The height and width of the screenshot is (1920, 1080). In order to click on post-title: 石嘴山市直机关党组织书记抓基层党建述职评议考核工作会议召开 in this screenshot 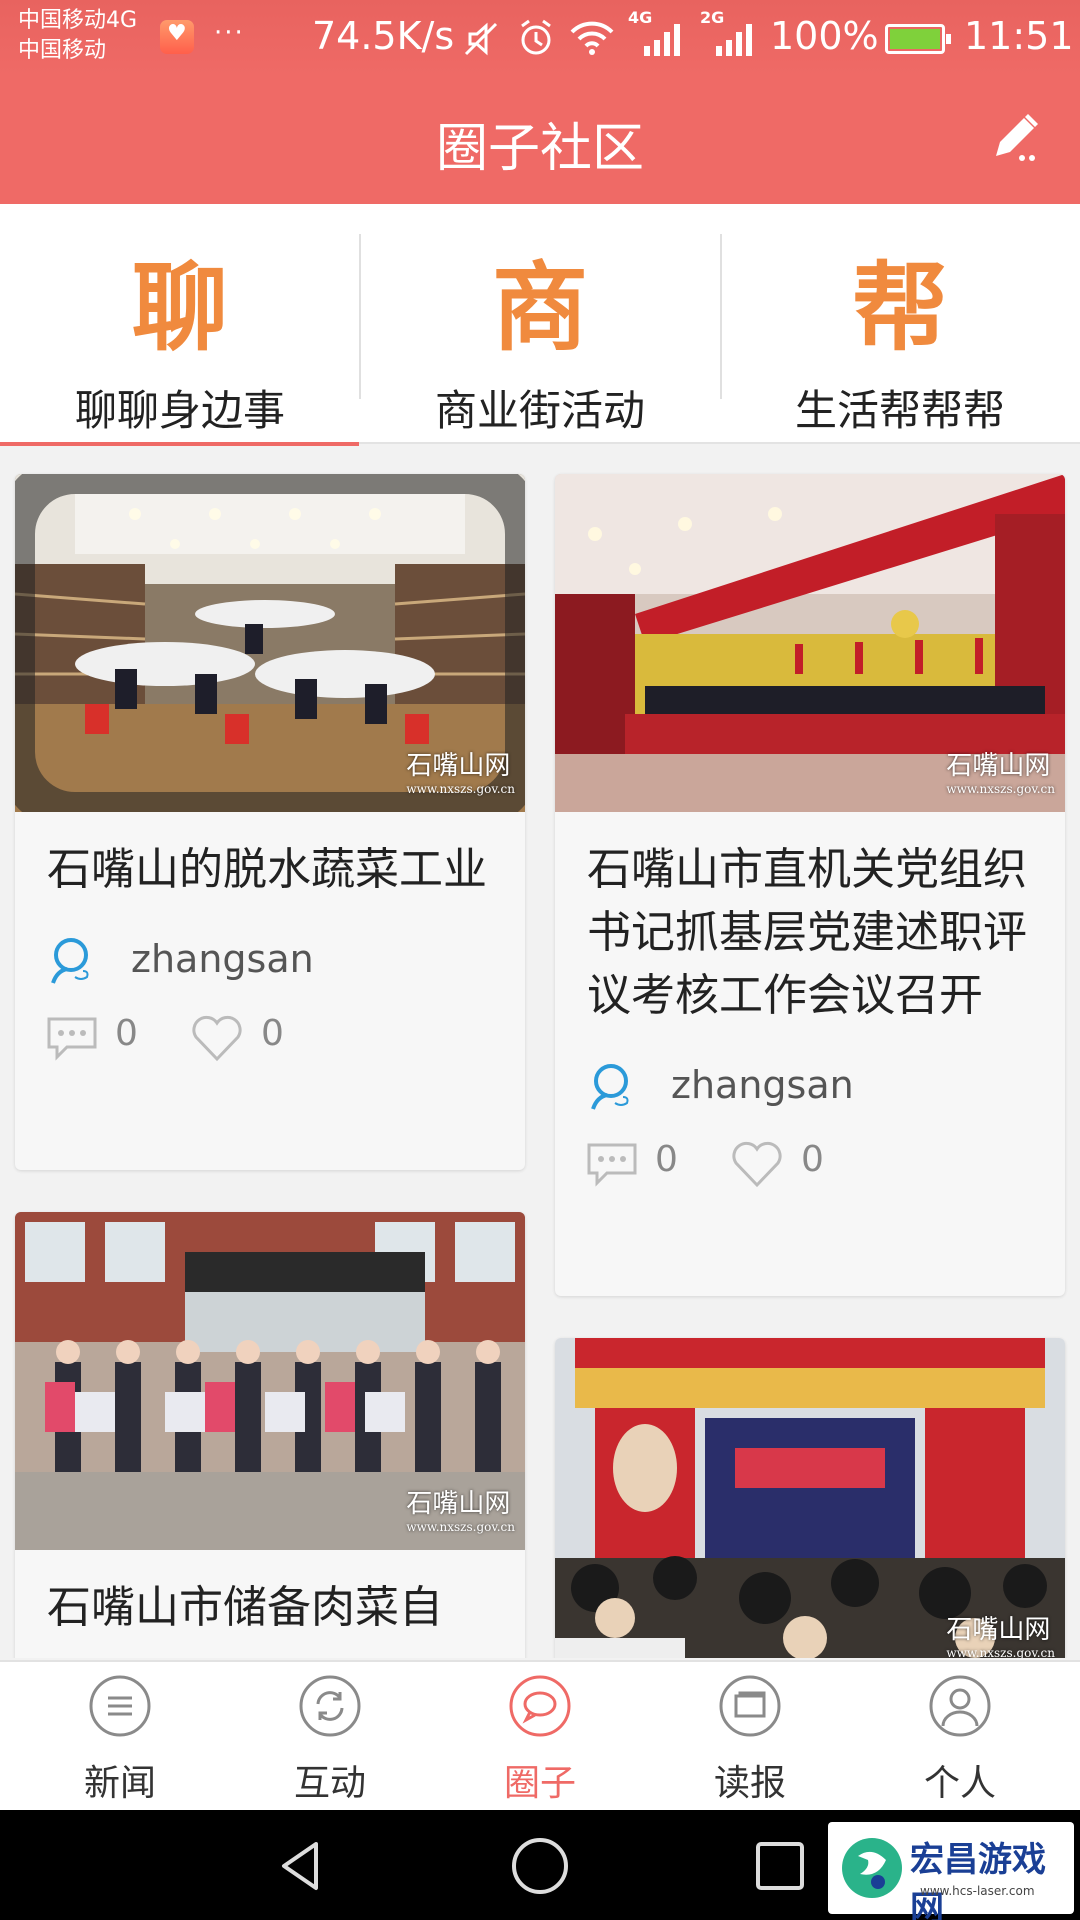, I will do `click(810, 919)`.